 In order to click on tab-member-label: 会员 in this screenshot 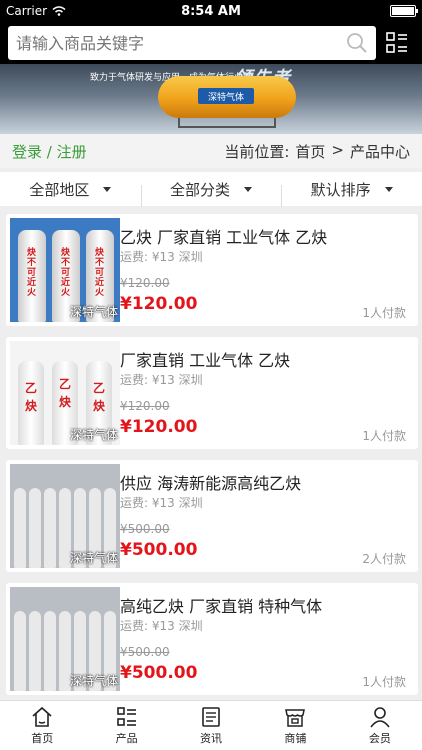, I will do `click(379, 738)`.